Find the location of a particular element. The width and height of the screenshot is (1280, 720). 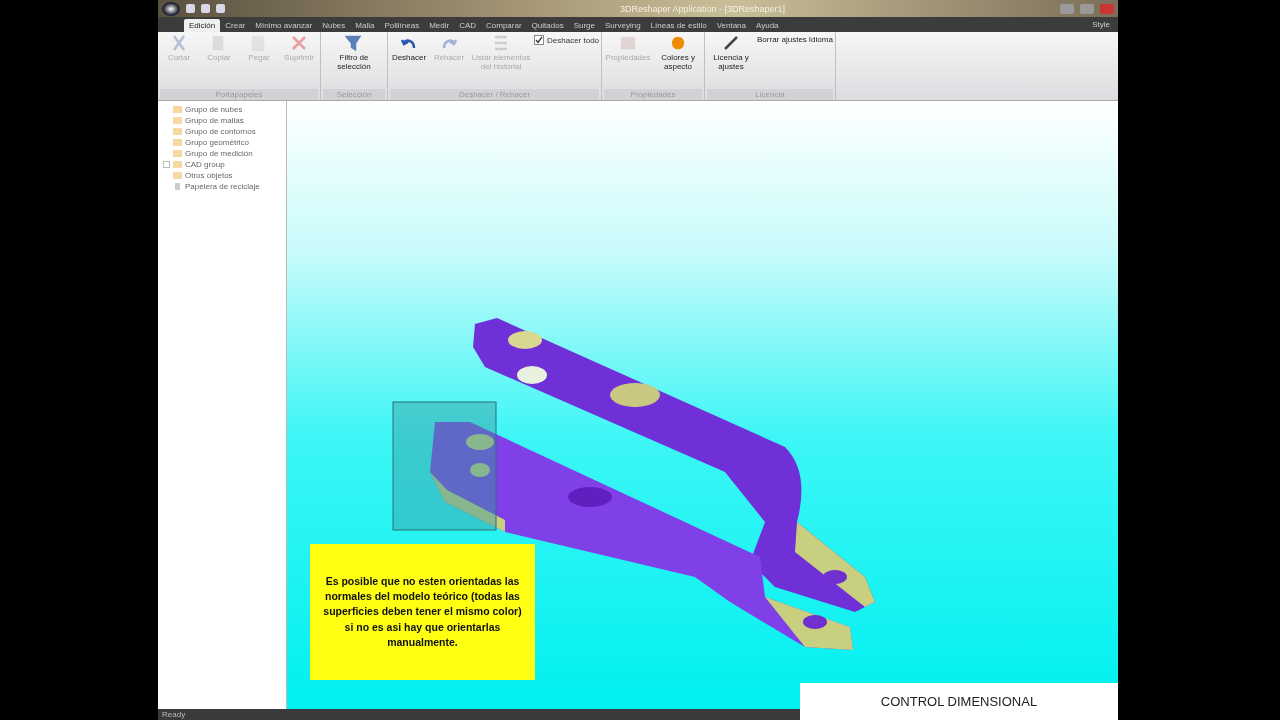

tree-item: Grupo de contornos is located at coordinates (220, 131).